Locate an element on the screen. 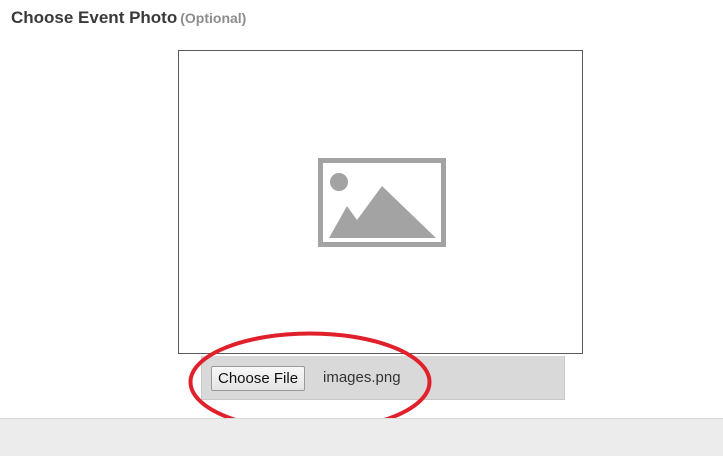 The width and height of the screenshot is (723, 456). section-title: Choose Event Photo (Optional) is located at coordinates (128, 18).